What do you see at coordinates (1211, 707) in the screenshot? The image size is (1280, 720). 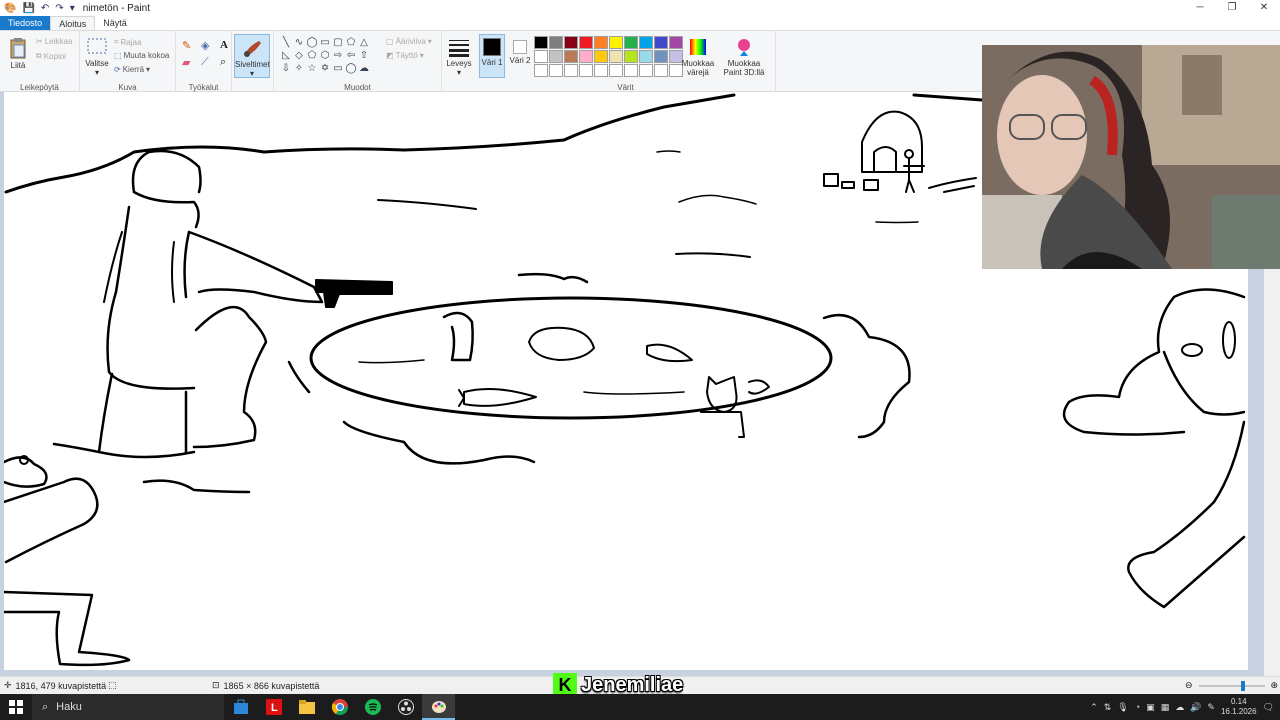 I see `pen-icon: ✎` at bounding box center [1211, 707].